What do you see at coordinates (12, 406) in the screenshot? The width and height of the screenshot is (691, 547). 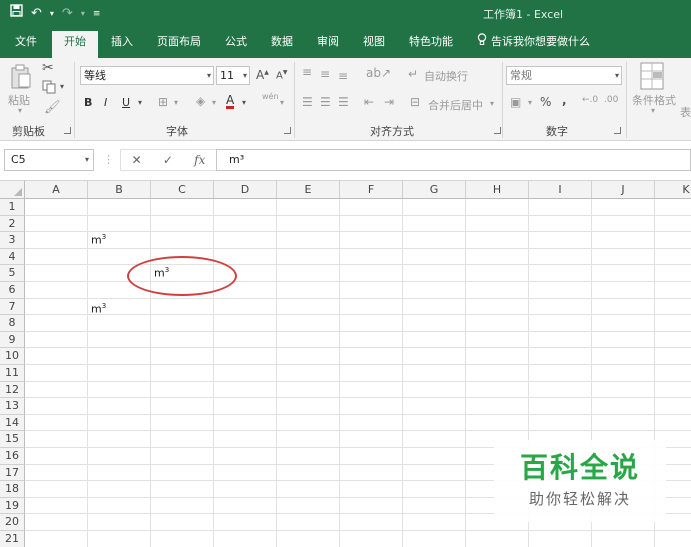 I see `row-header-13: 13` at bounding box center [12, 406].